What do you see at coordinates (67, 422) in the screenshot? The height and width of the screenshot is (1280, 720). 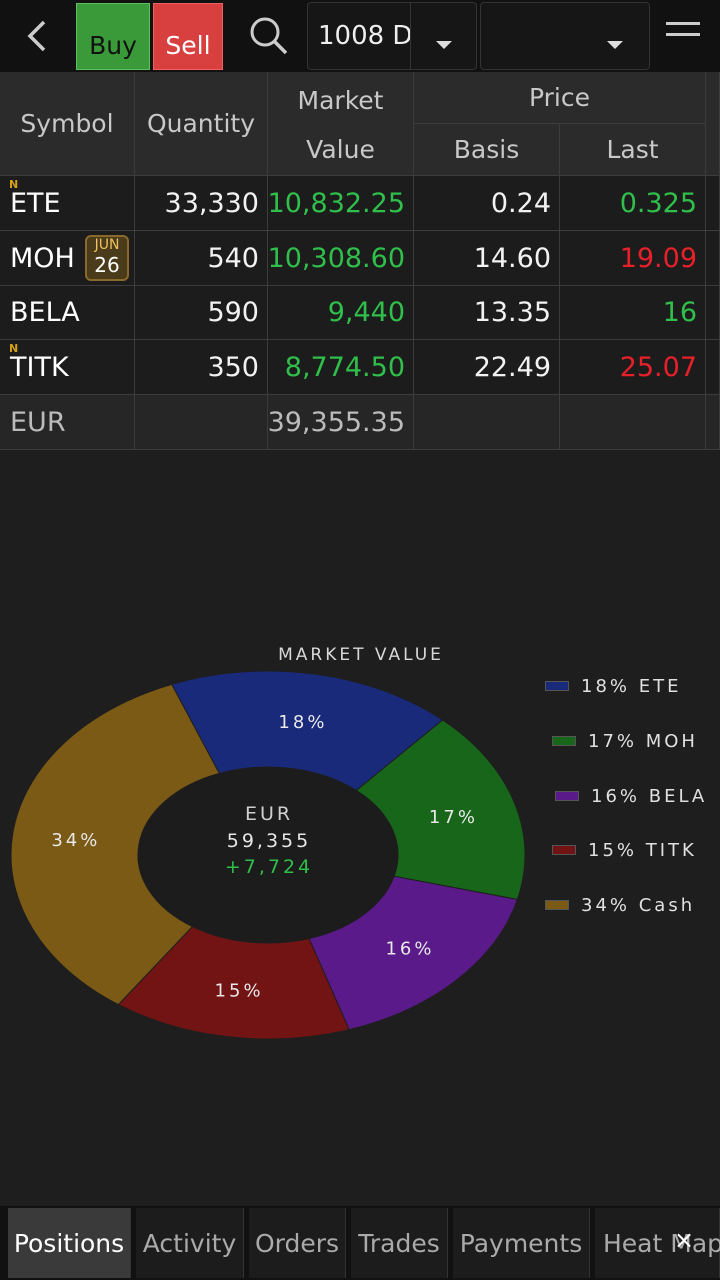 I see `total-currency: EUR` at bounding box center [67, 422].